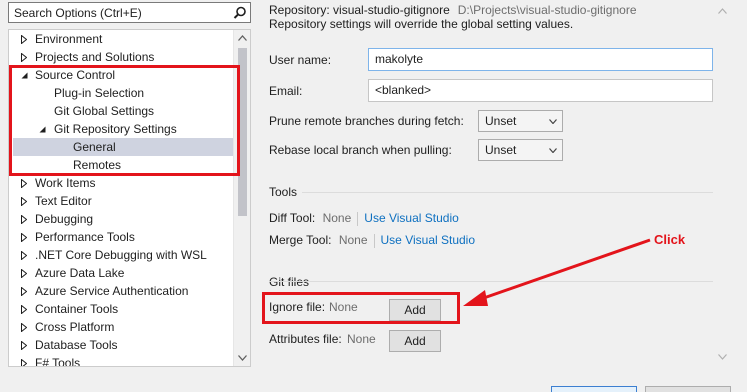  What do you see at coordinates (594, 389) in the screenshot?
I see `ok-button` at bounding box center [594, 389].